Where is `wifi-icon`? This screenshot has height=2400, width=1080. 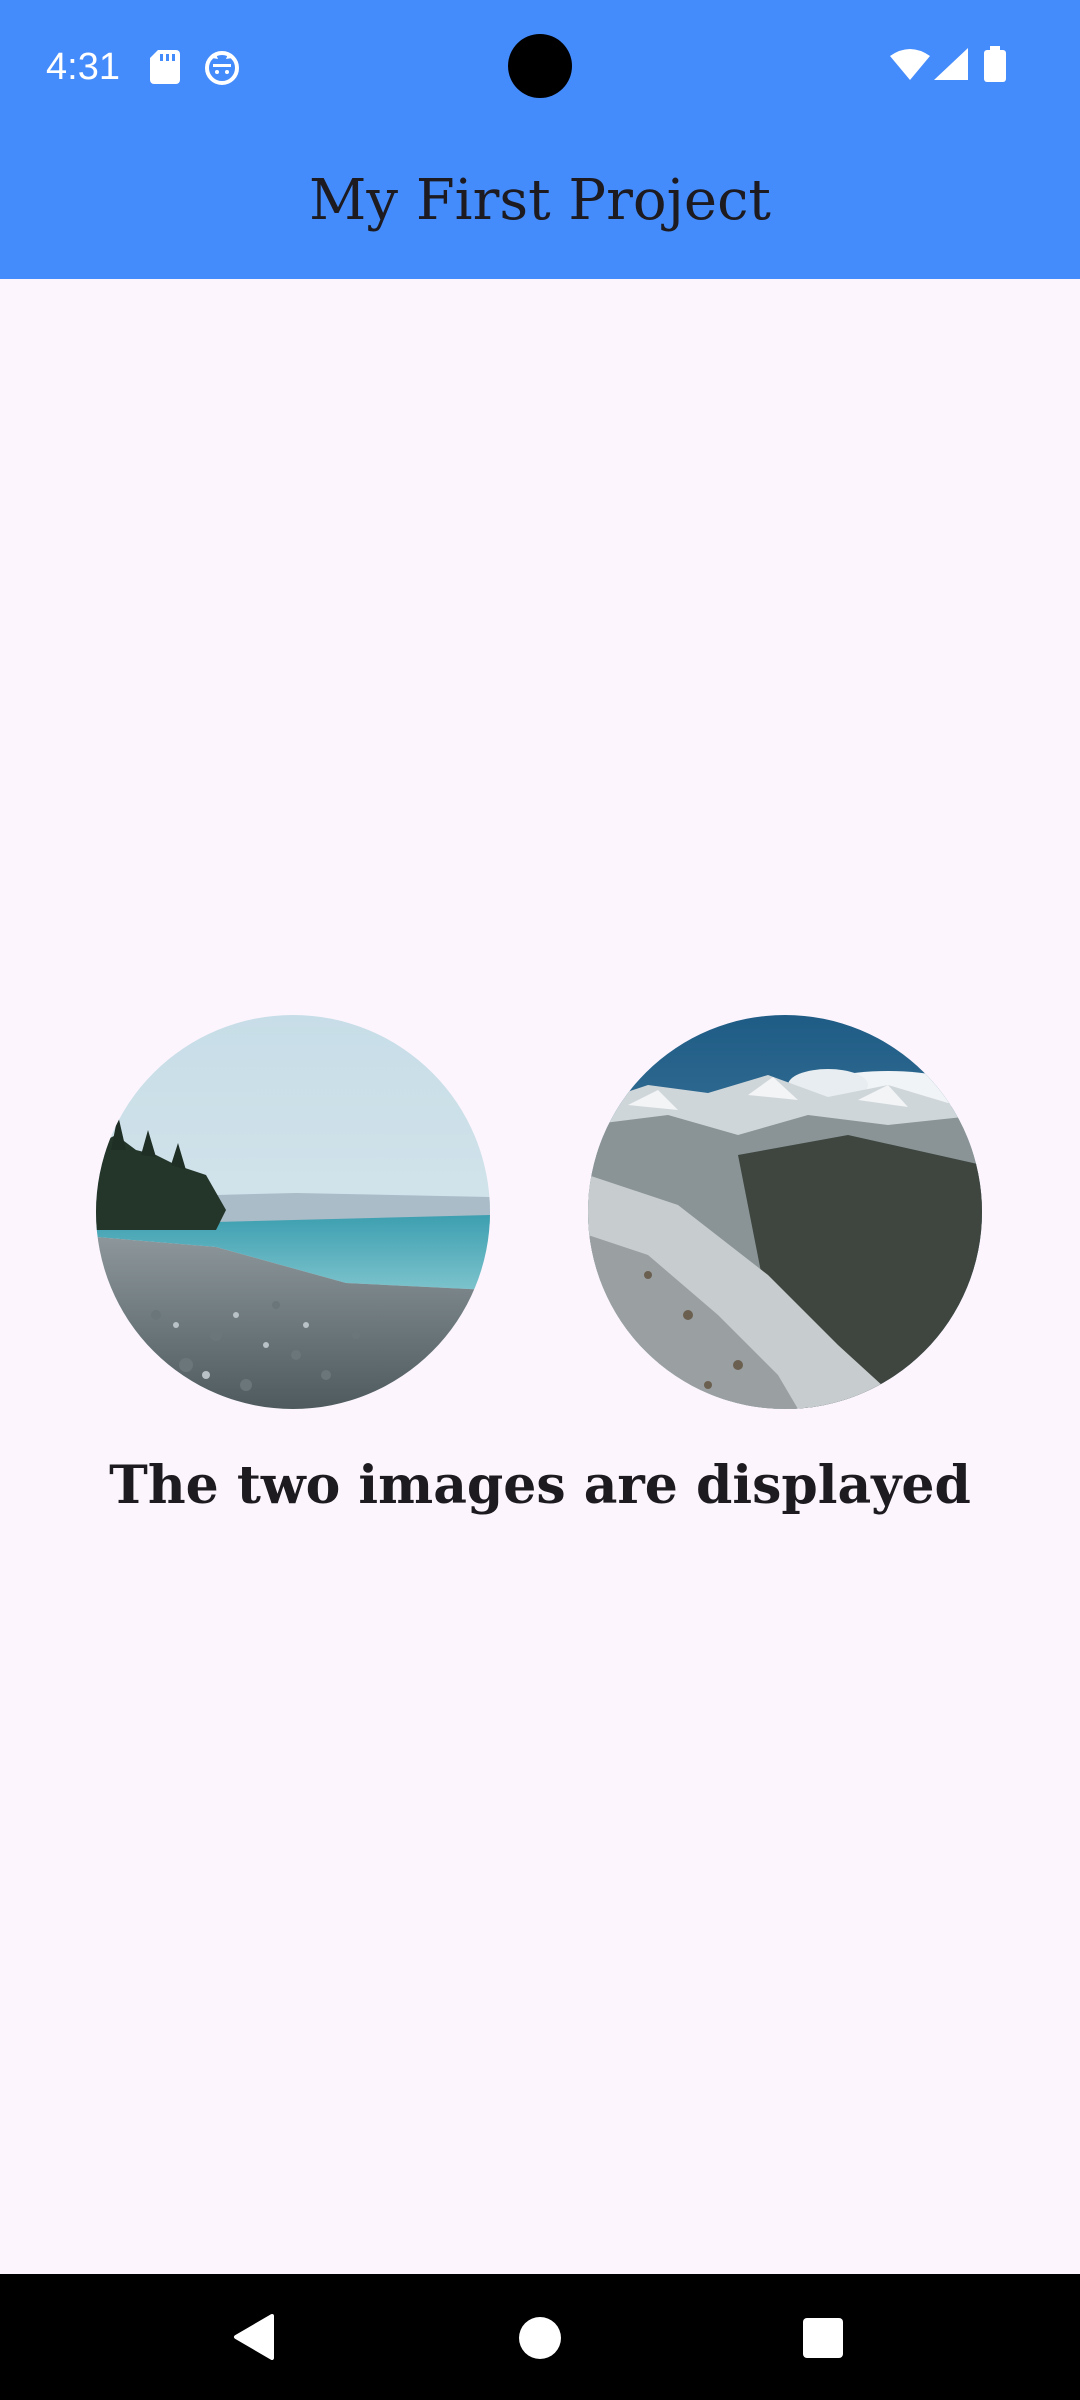 wifi-icon is located at coordinates (910, 66).